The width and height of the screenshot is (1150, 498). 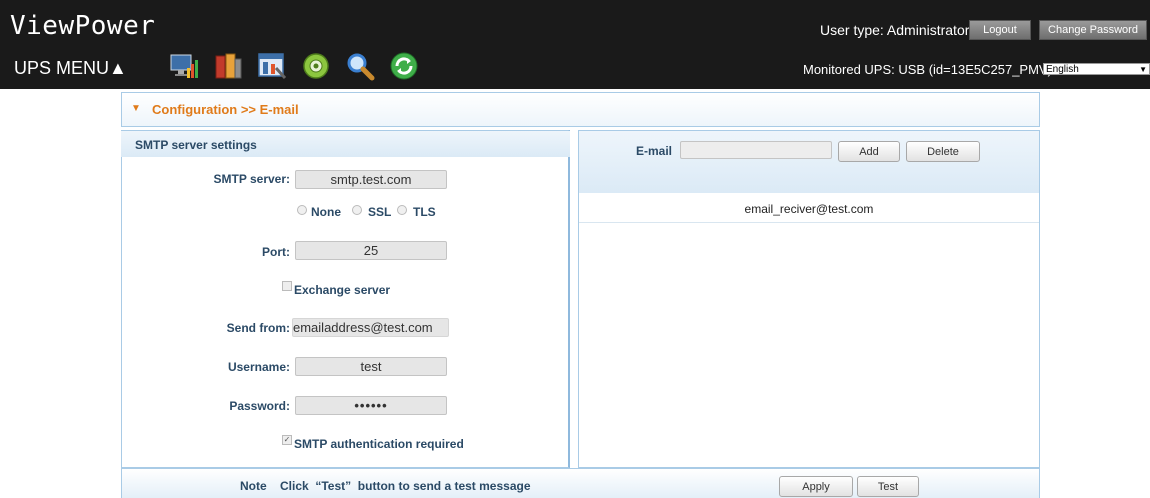 I want to click on send-from-label: Send from:, so click(x=258, y=328).